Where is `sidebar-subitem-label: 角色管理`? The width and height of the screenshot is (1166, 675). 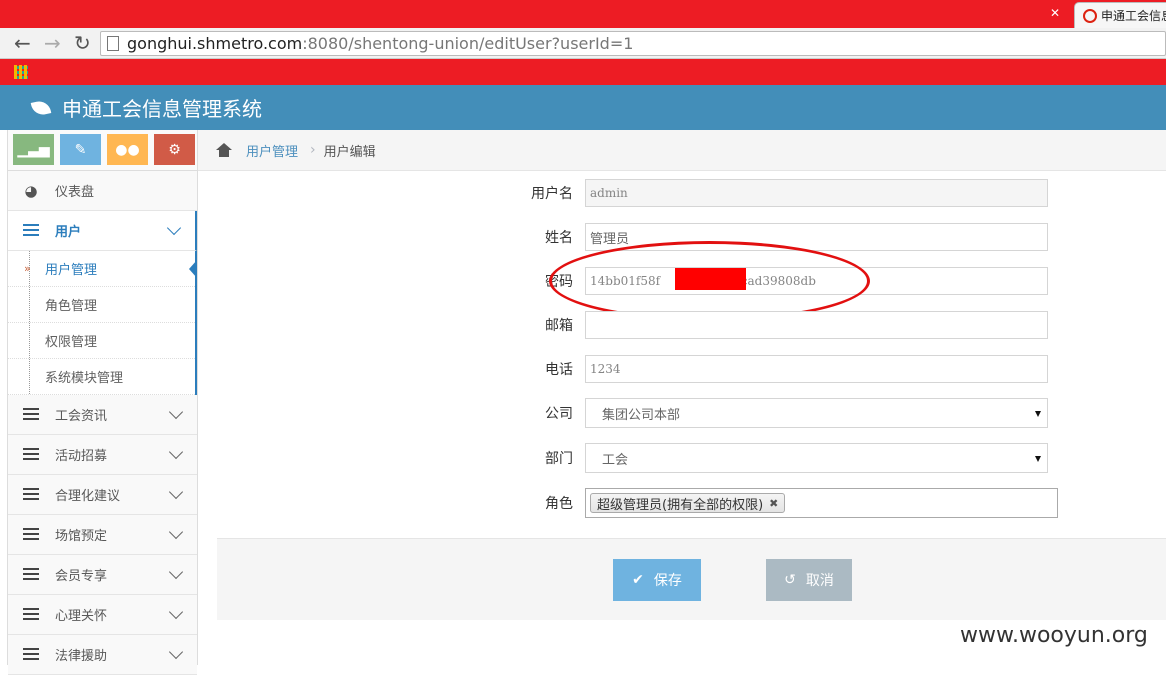
sidebar-subitem-label: 角色管理 is located at coordinates (71, 306).